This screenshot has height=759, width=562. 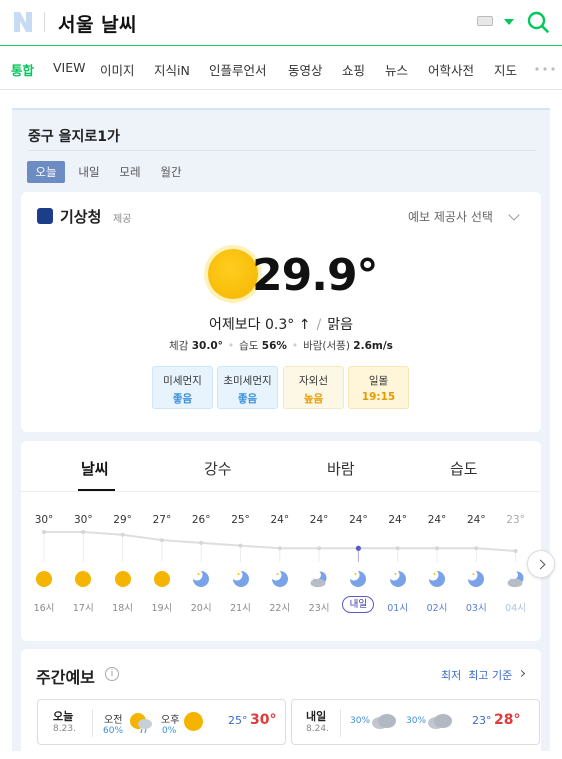 What do you see at coordinates (64, 729) in the screenshot?
I see `day-date: 8.23.` at bounding box center [64, 729].